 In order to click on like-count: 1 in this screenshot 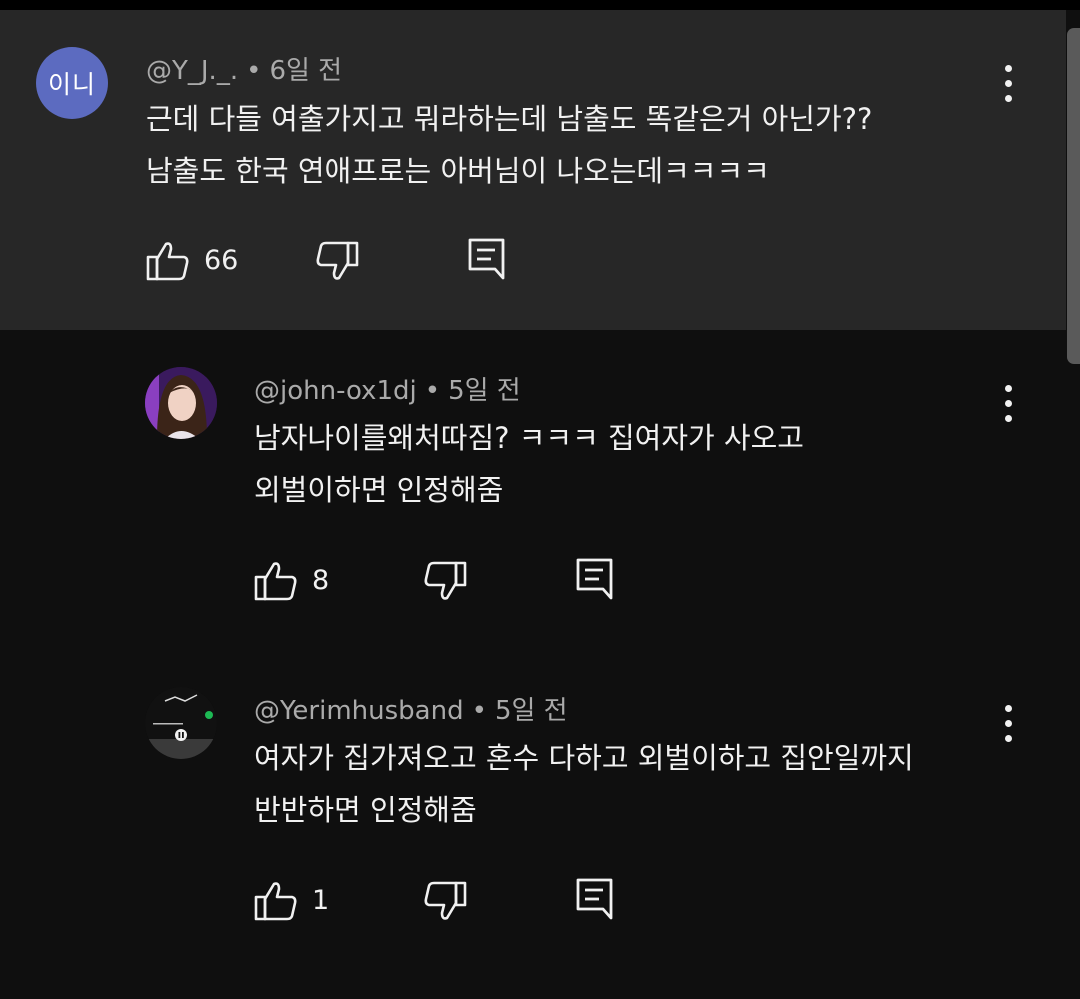, I will do `click(321, 900)`.